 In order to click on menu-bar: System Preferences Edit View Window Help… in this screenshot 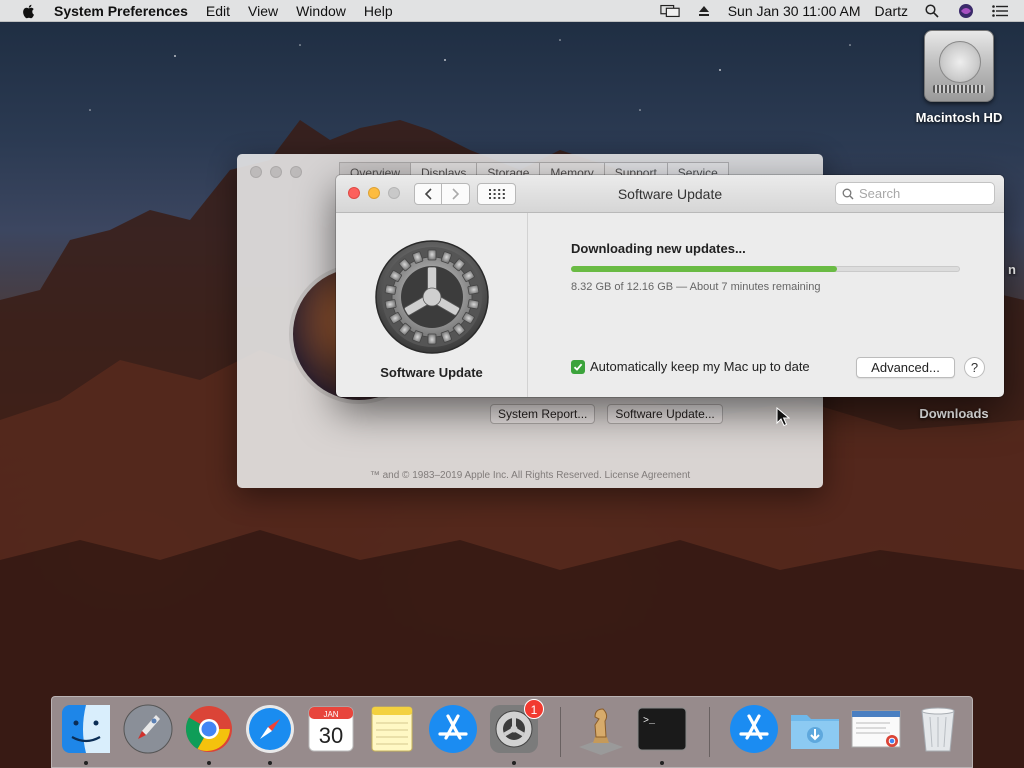, I will do `click(512, 11)`.